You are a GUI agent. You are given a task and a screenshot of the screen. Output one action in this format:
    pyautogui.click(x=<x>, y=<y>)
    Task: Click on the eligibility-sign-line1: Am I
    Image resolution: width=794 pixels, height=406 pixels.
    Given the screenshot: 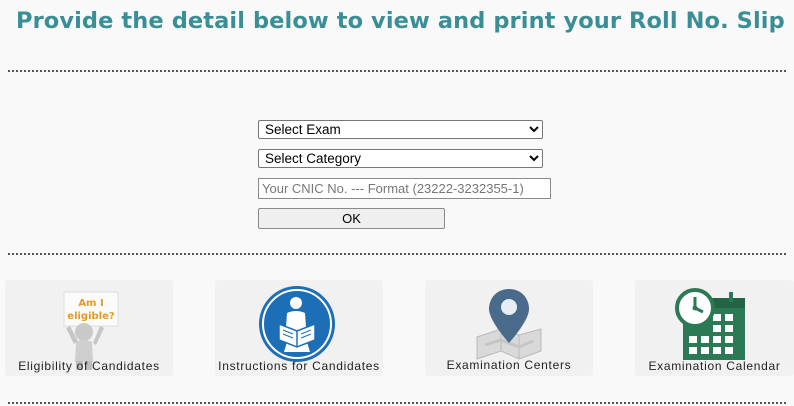 What is the action you would take?
    pyautogui.click(x=90, y=303)
    